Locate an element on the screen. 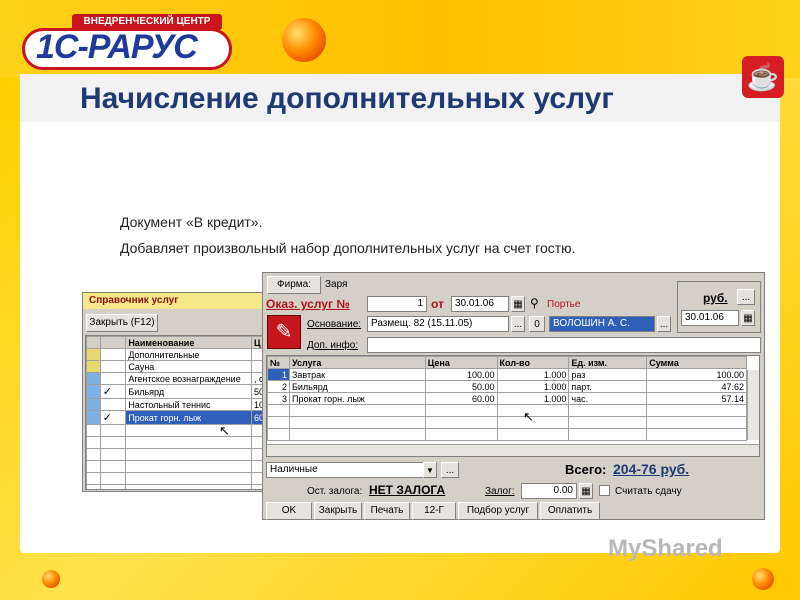 This screenshot has width=800, height=600. basis-field: Размещ. 82 (15.11.05) is located at coordinates (438, 324).